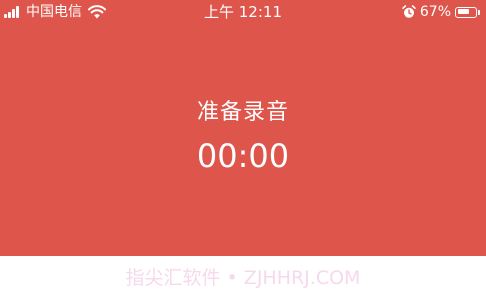 The image size is (486, 300). Describe the element at coordinates (409, 11) in the screenshot. I see `alarm-icon` at that location.